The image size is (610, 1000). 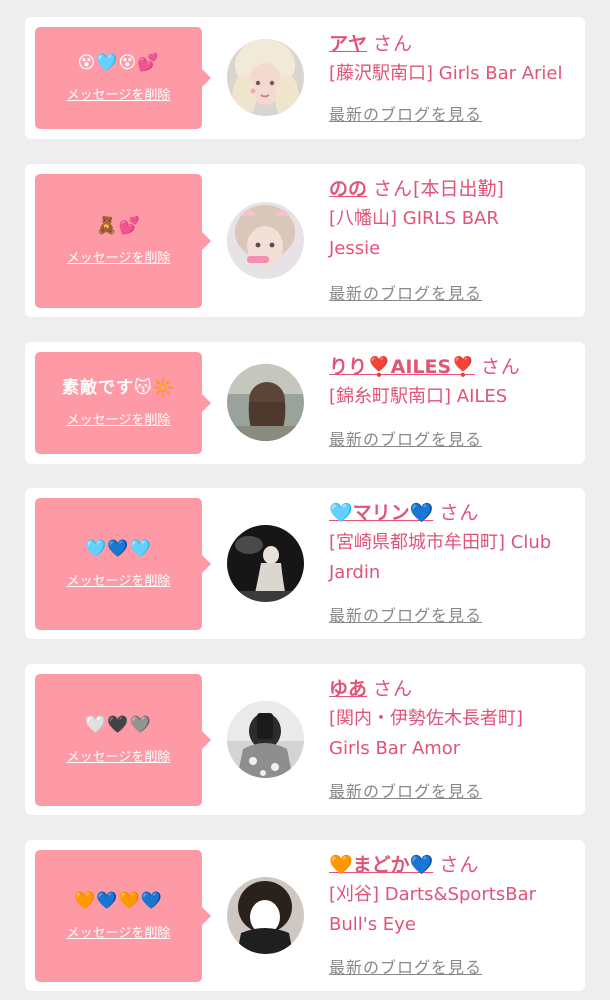 I want to click on shop-name: [宮崎県都城市牟田町] Club Jardin, so click(x=440, y=557).